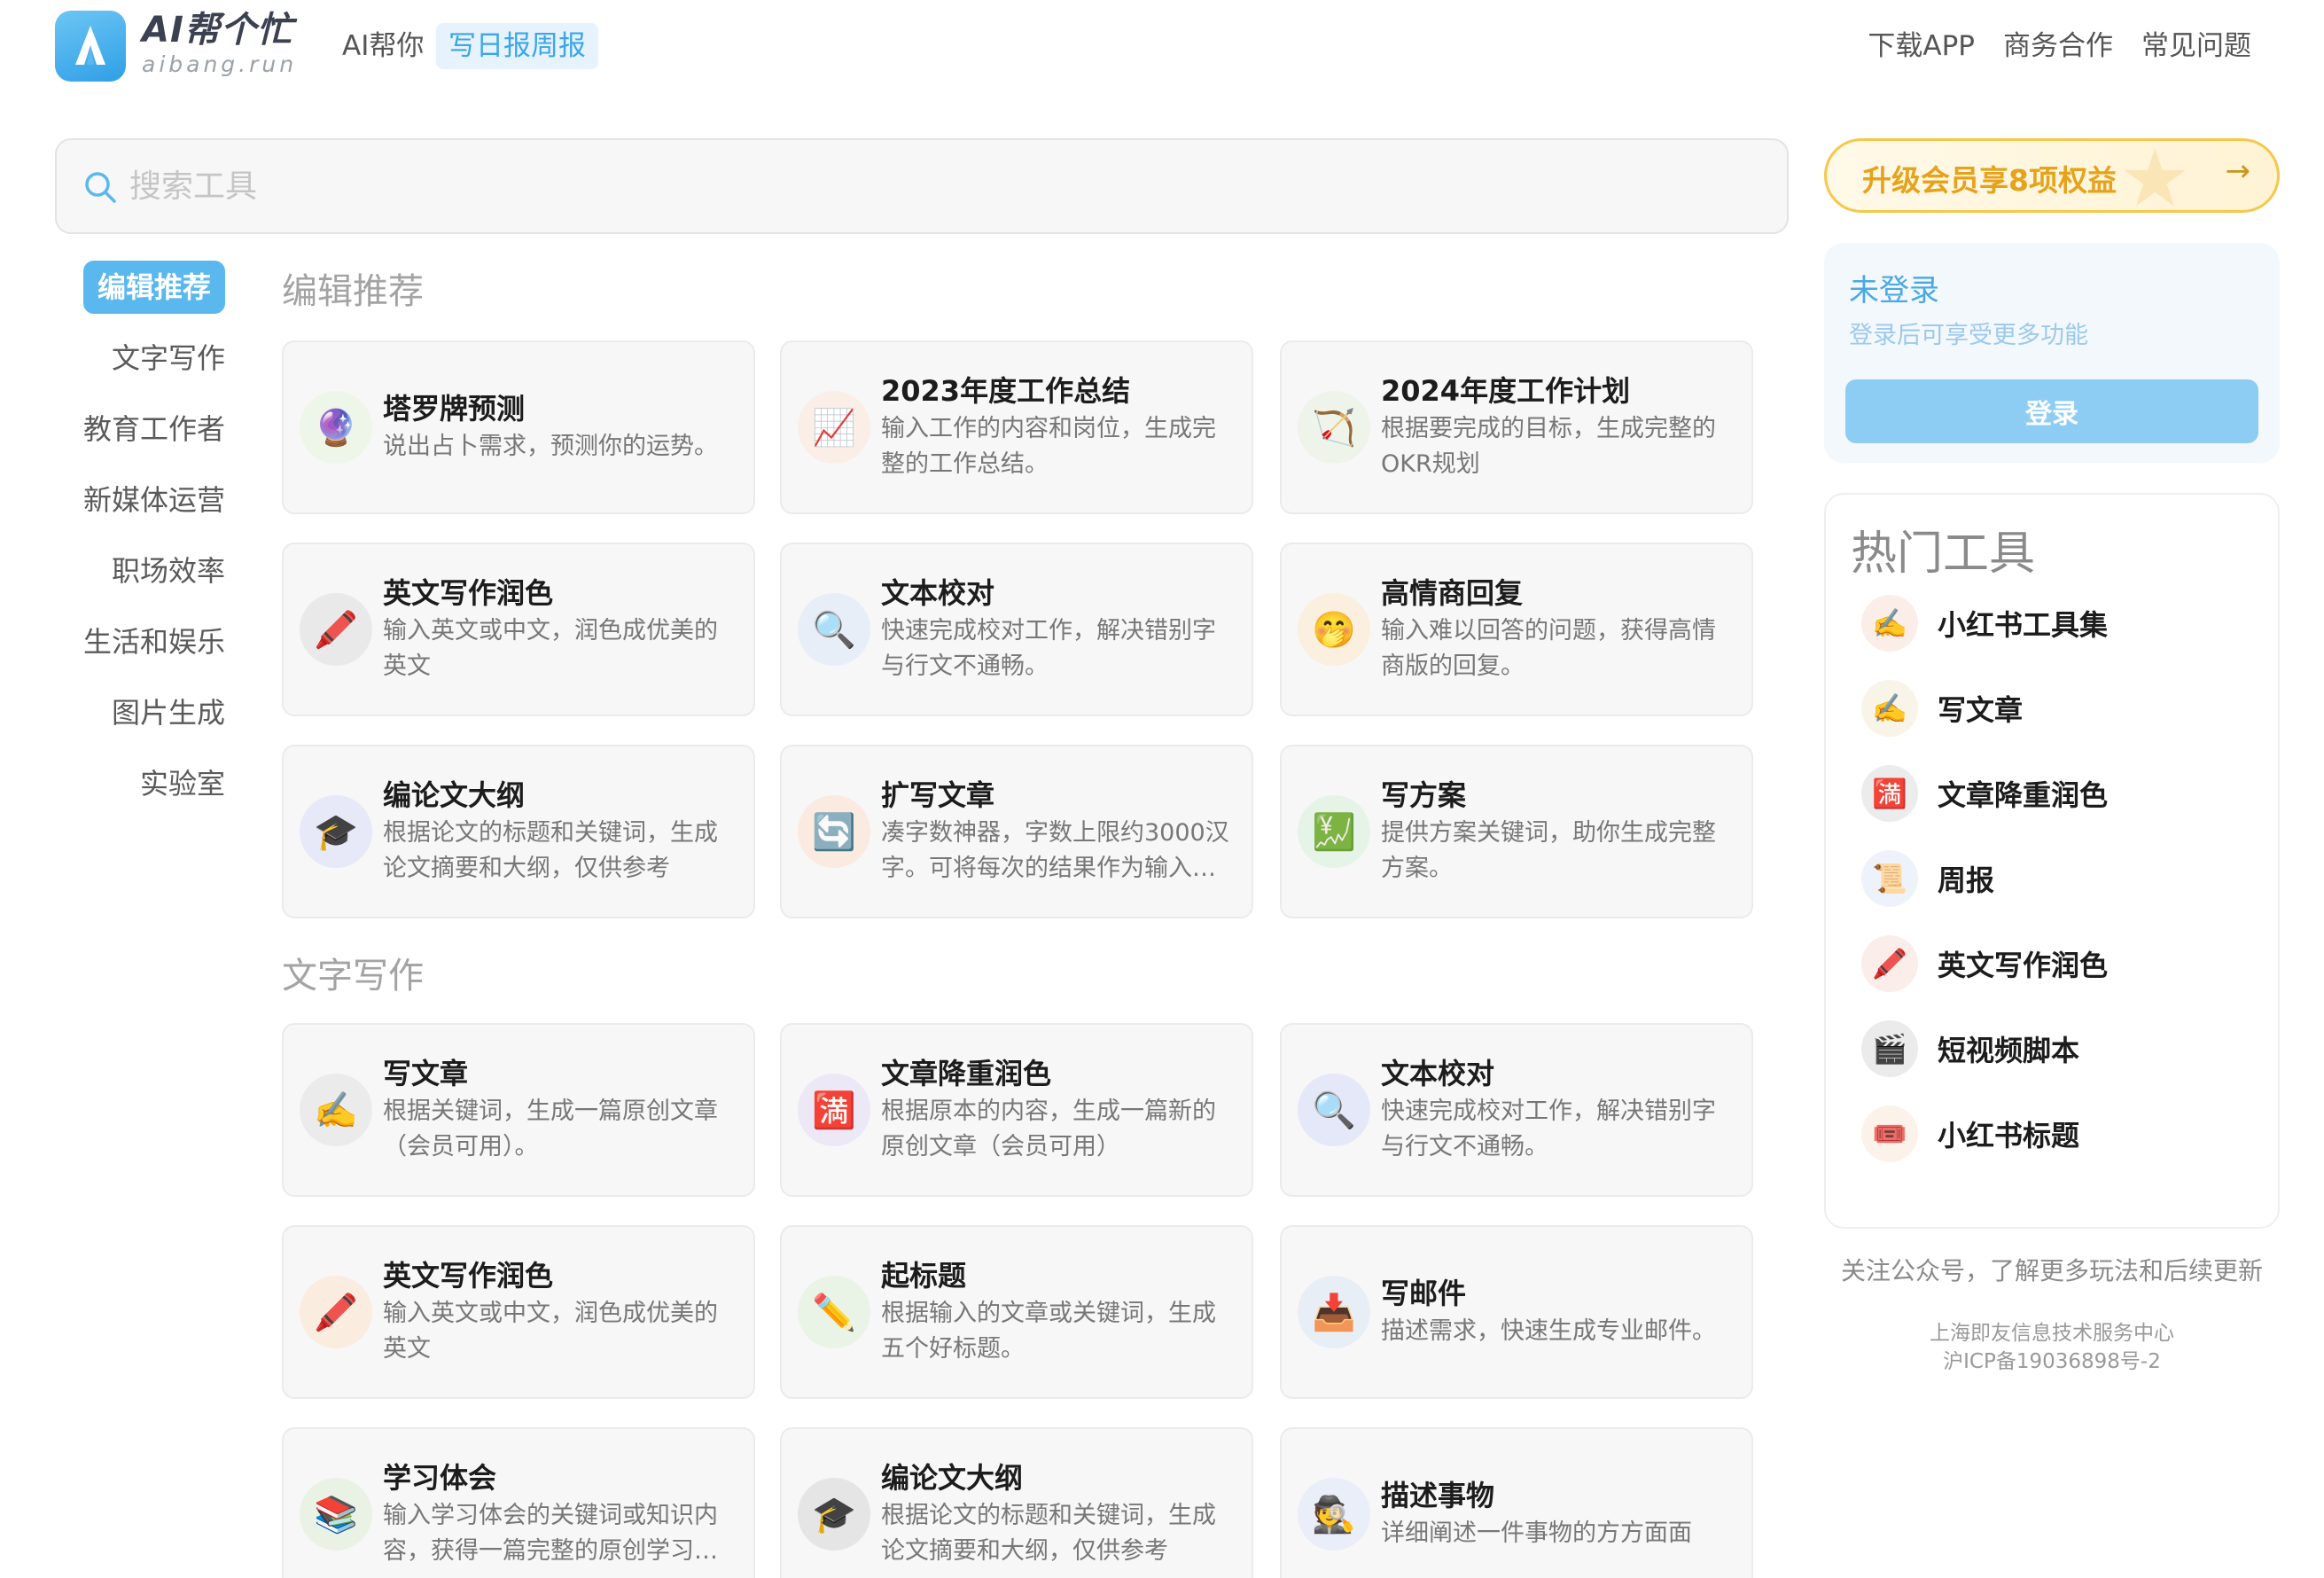  I want to click on section-title-editor-picks: 编辑推荐, so click(353, 291).